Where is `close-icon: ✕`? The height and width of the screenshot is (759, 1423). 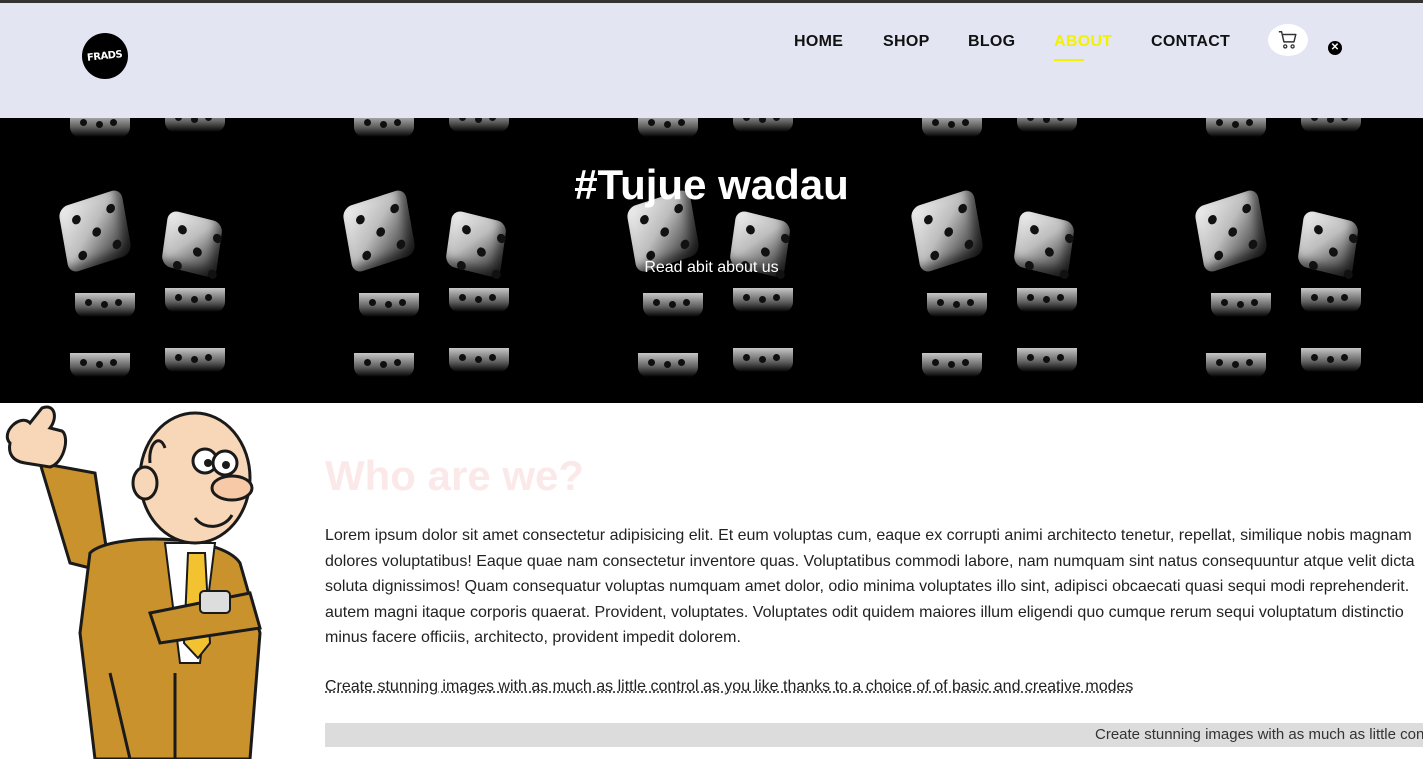 close-icon: ✕ is located at coordinates (1335, 48).